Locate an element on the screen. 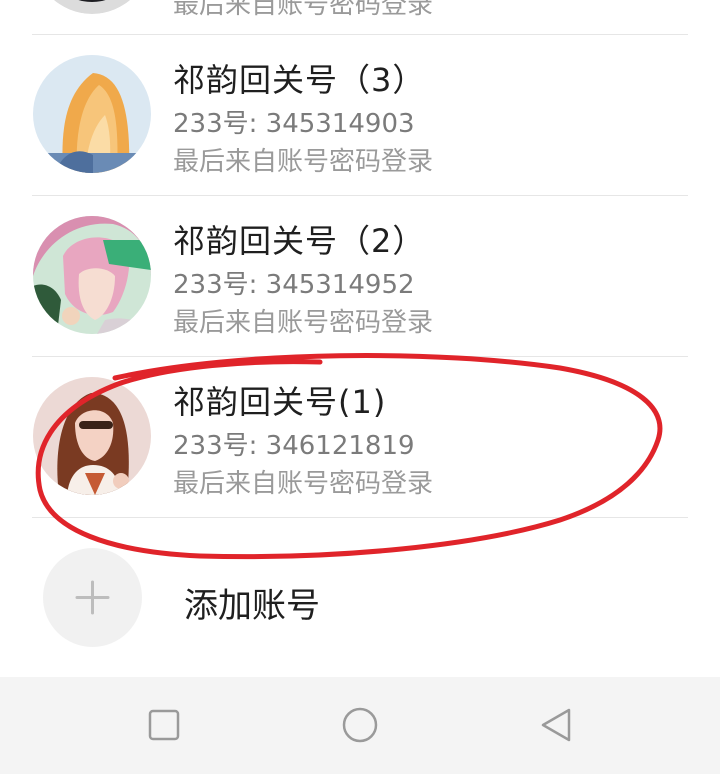 The image size is (720, 774). recent-apps-button is located at coordinates (164, 725).